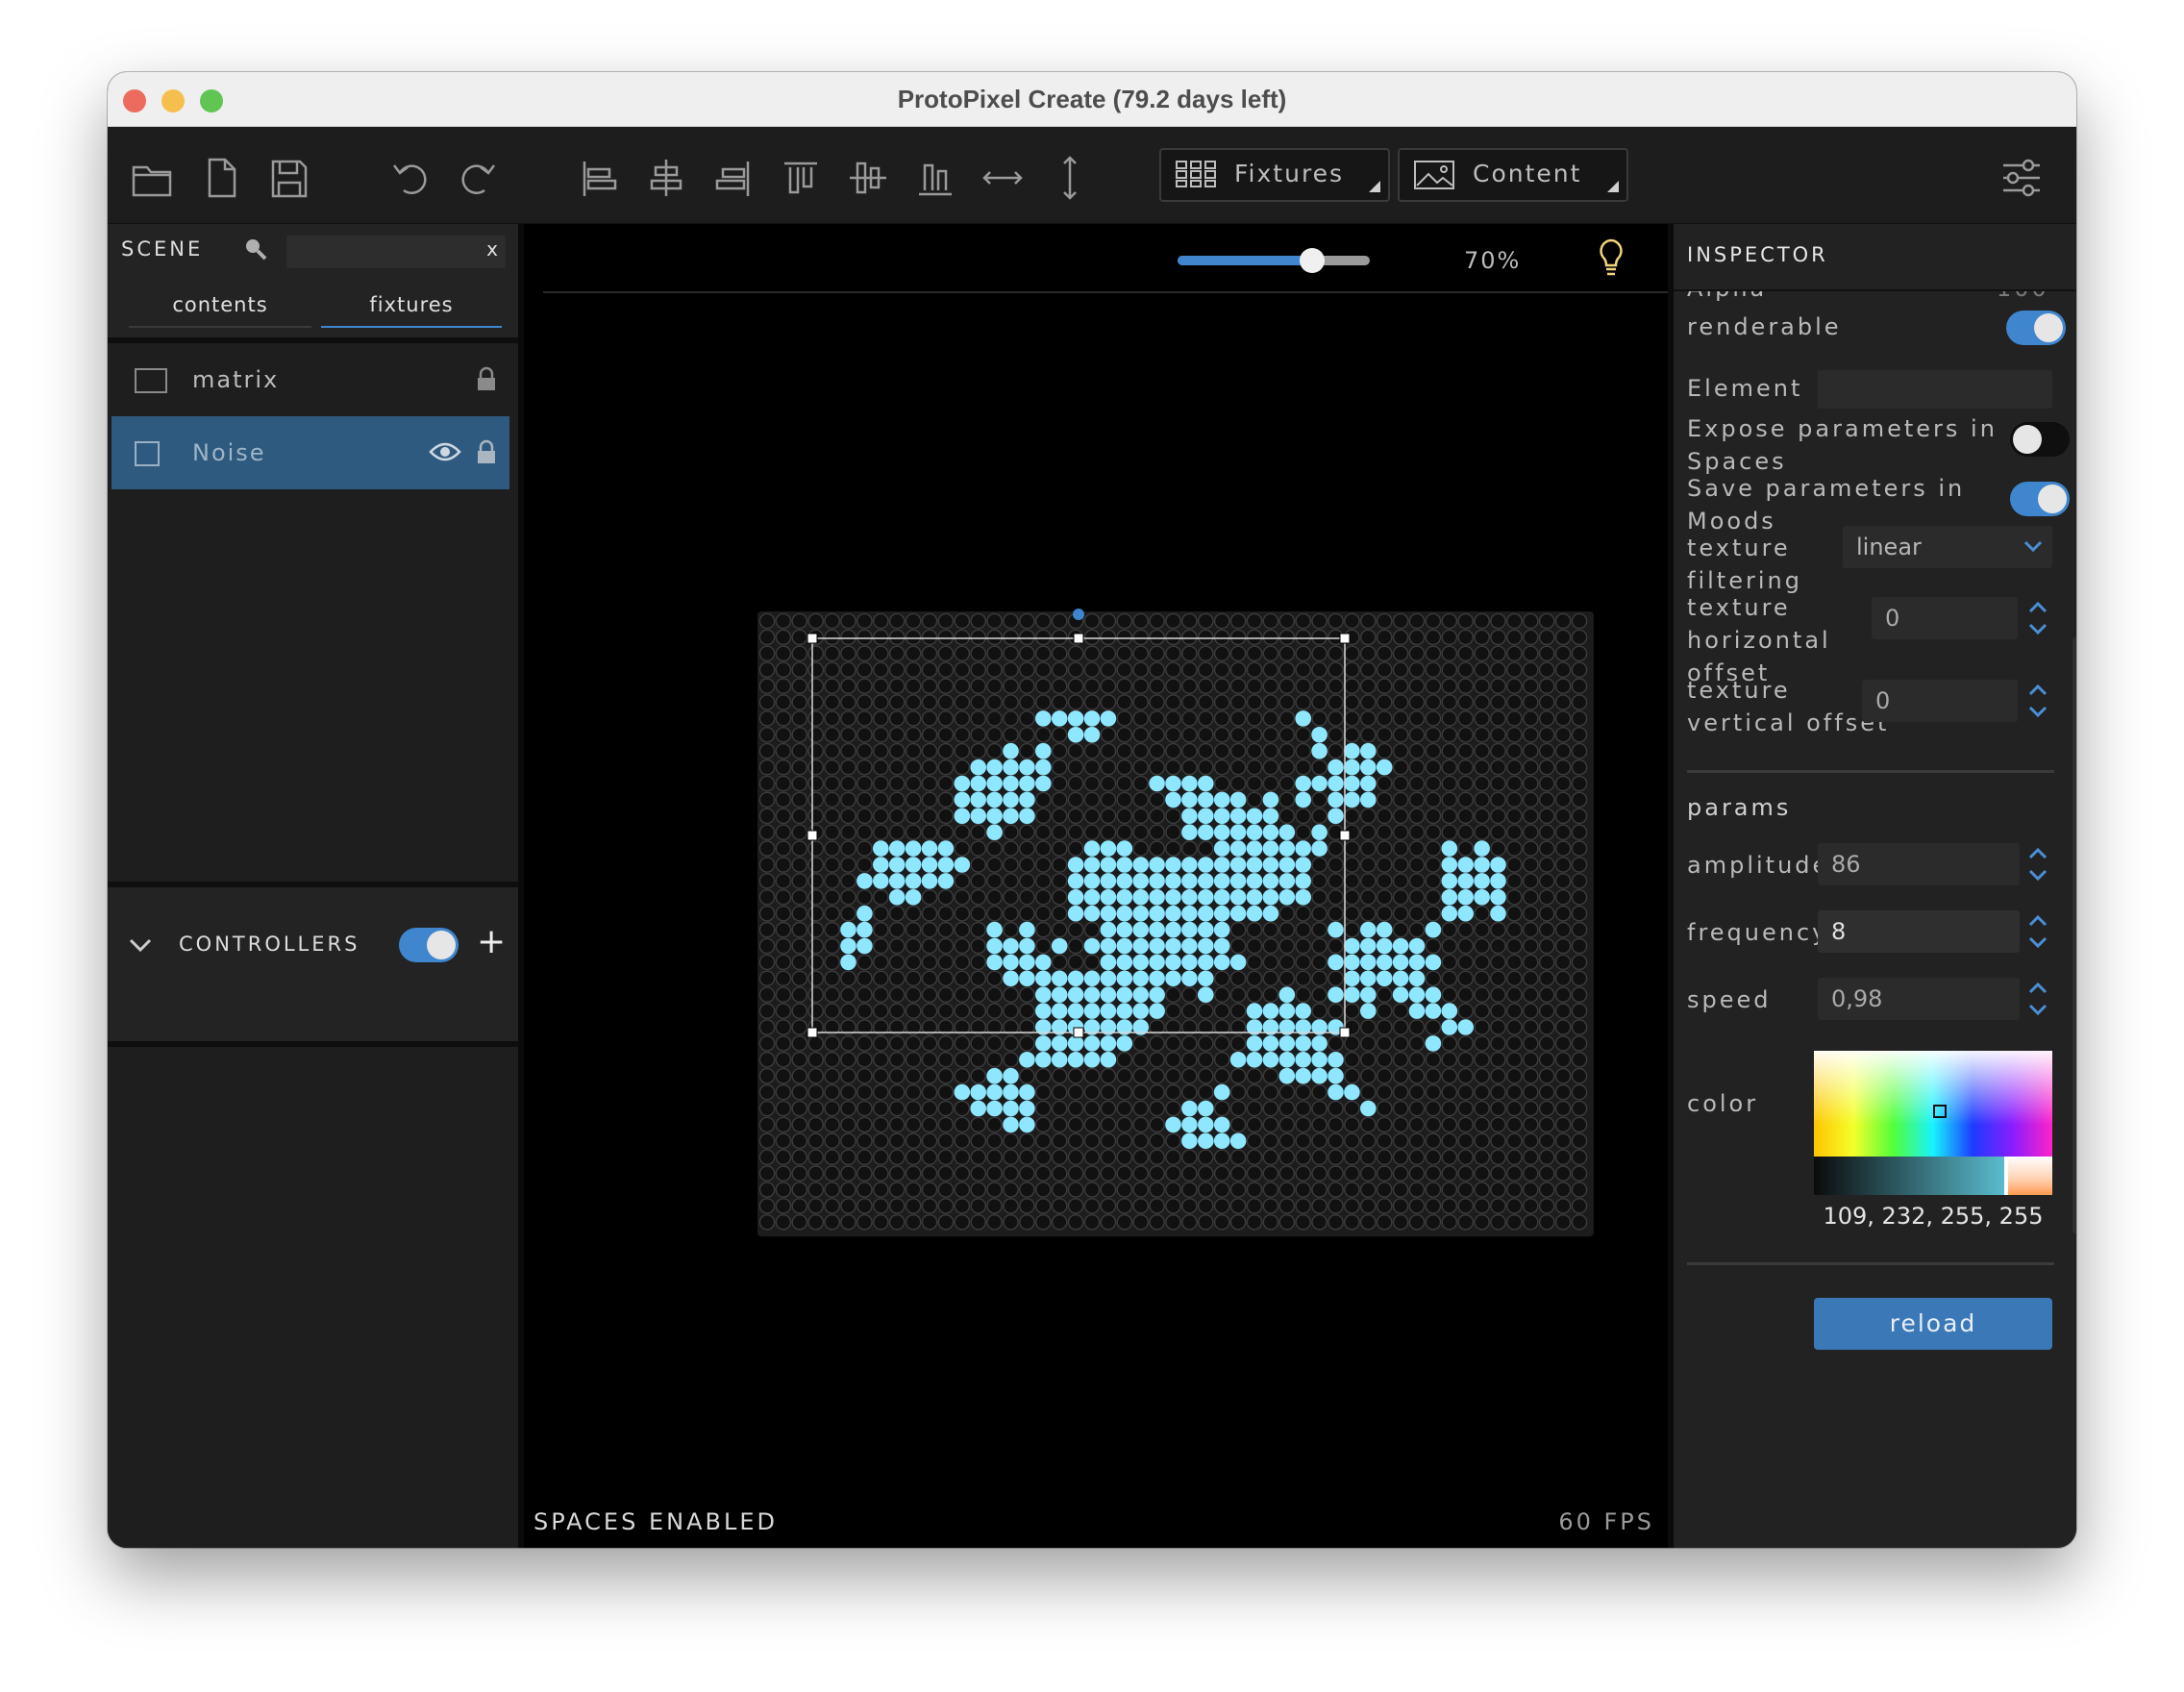  I want to click on align-middle-icon, so click(868, 178).